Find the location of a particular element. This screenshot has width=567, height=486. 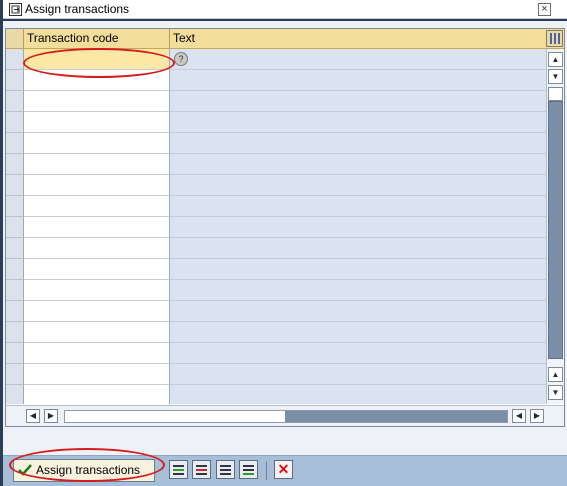

scroll-up-button: ▲ is located at coordinates (555, 59).